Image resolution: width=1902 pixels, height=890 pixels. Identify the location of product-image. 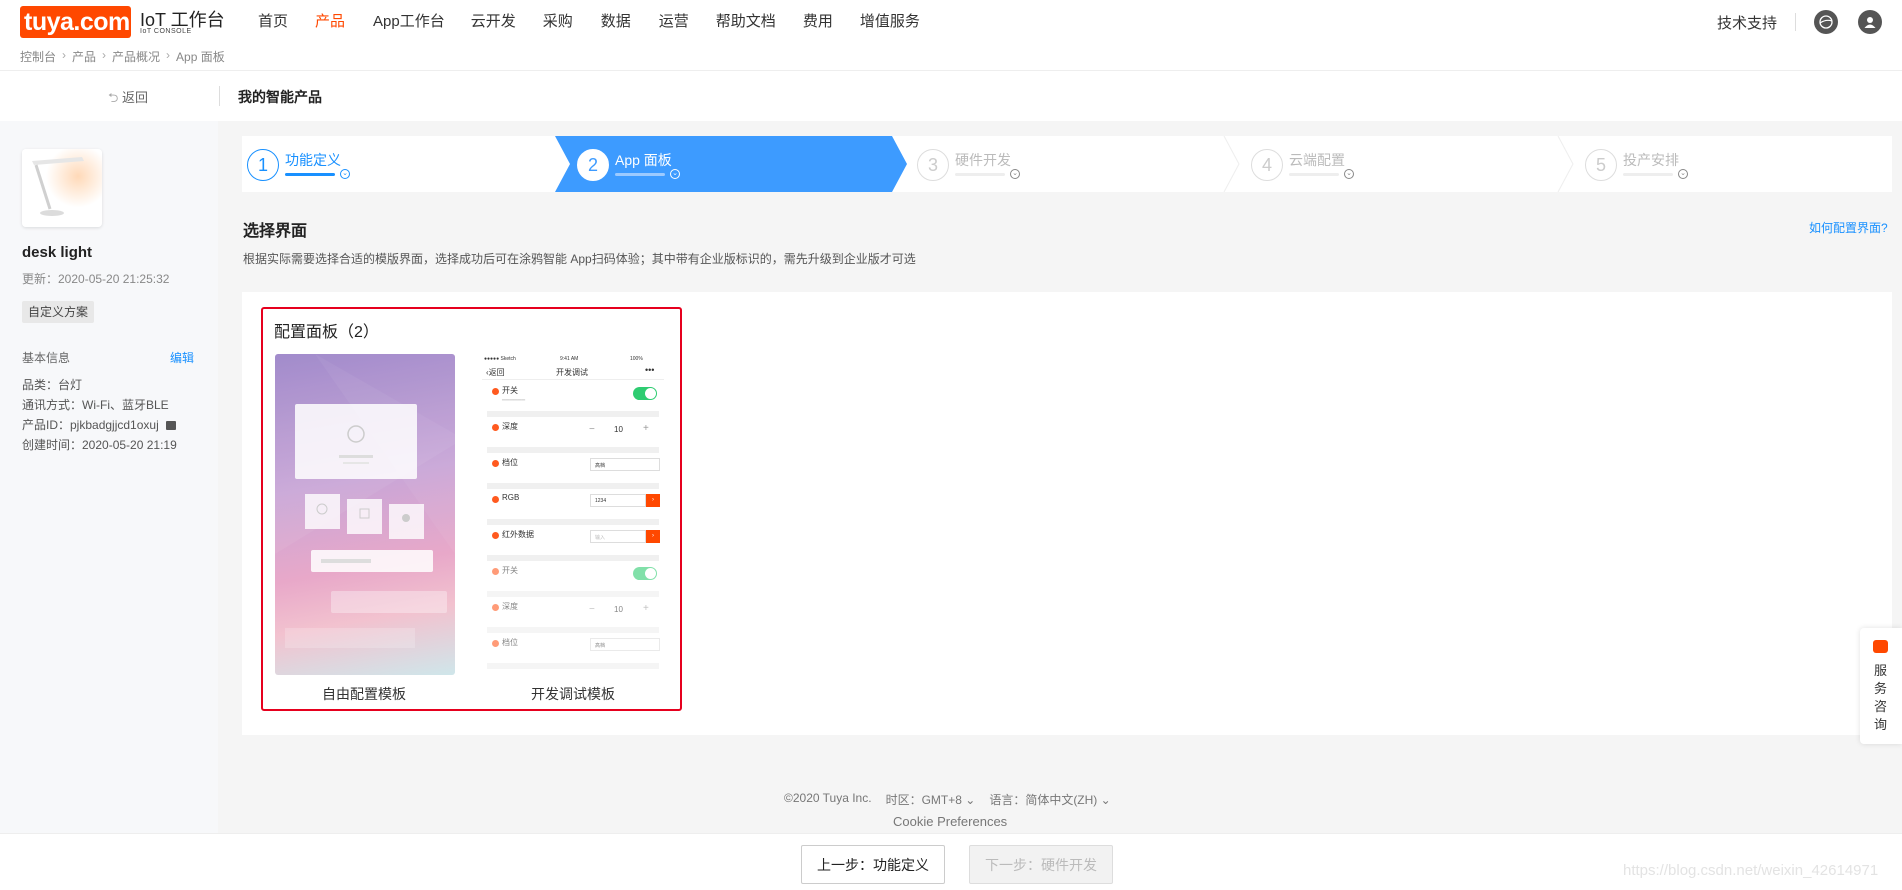
(62, 188).